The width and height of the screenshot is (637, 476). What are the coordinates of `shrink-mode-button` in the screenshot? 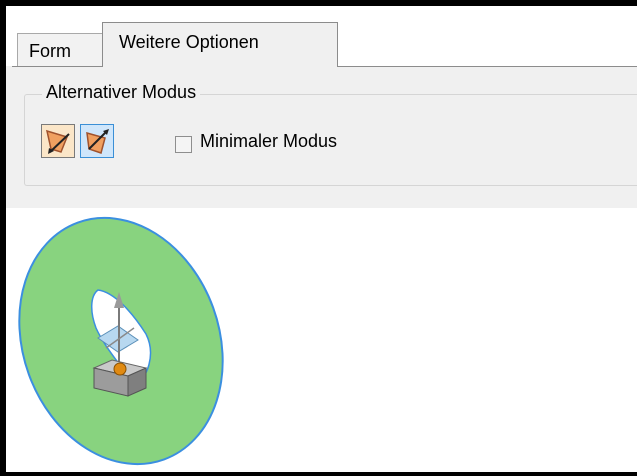 It's located at (58, 141).